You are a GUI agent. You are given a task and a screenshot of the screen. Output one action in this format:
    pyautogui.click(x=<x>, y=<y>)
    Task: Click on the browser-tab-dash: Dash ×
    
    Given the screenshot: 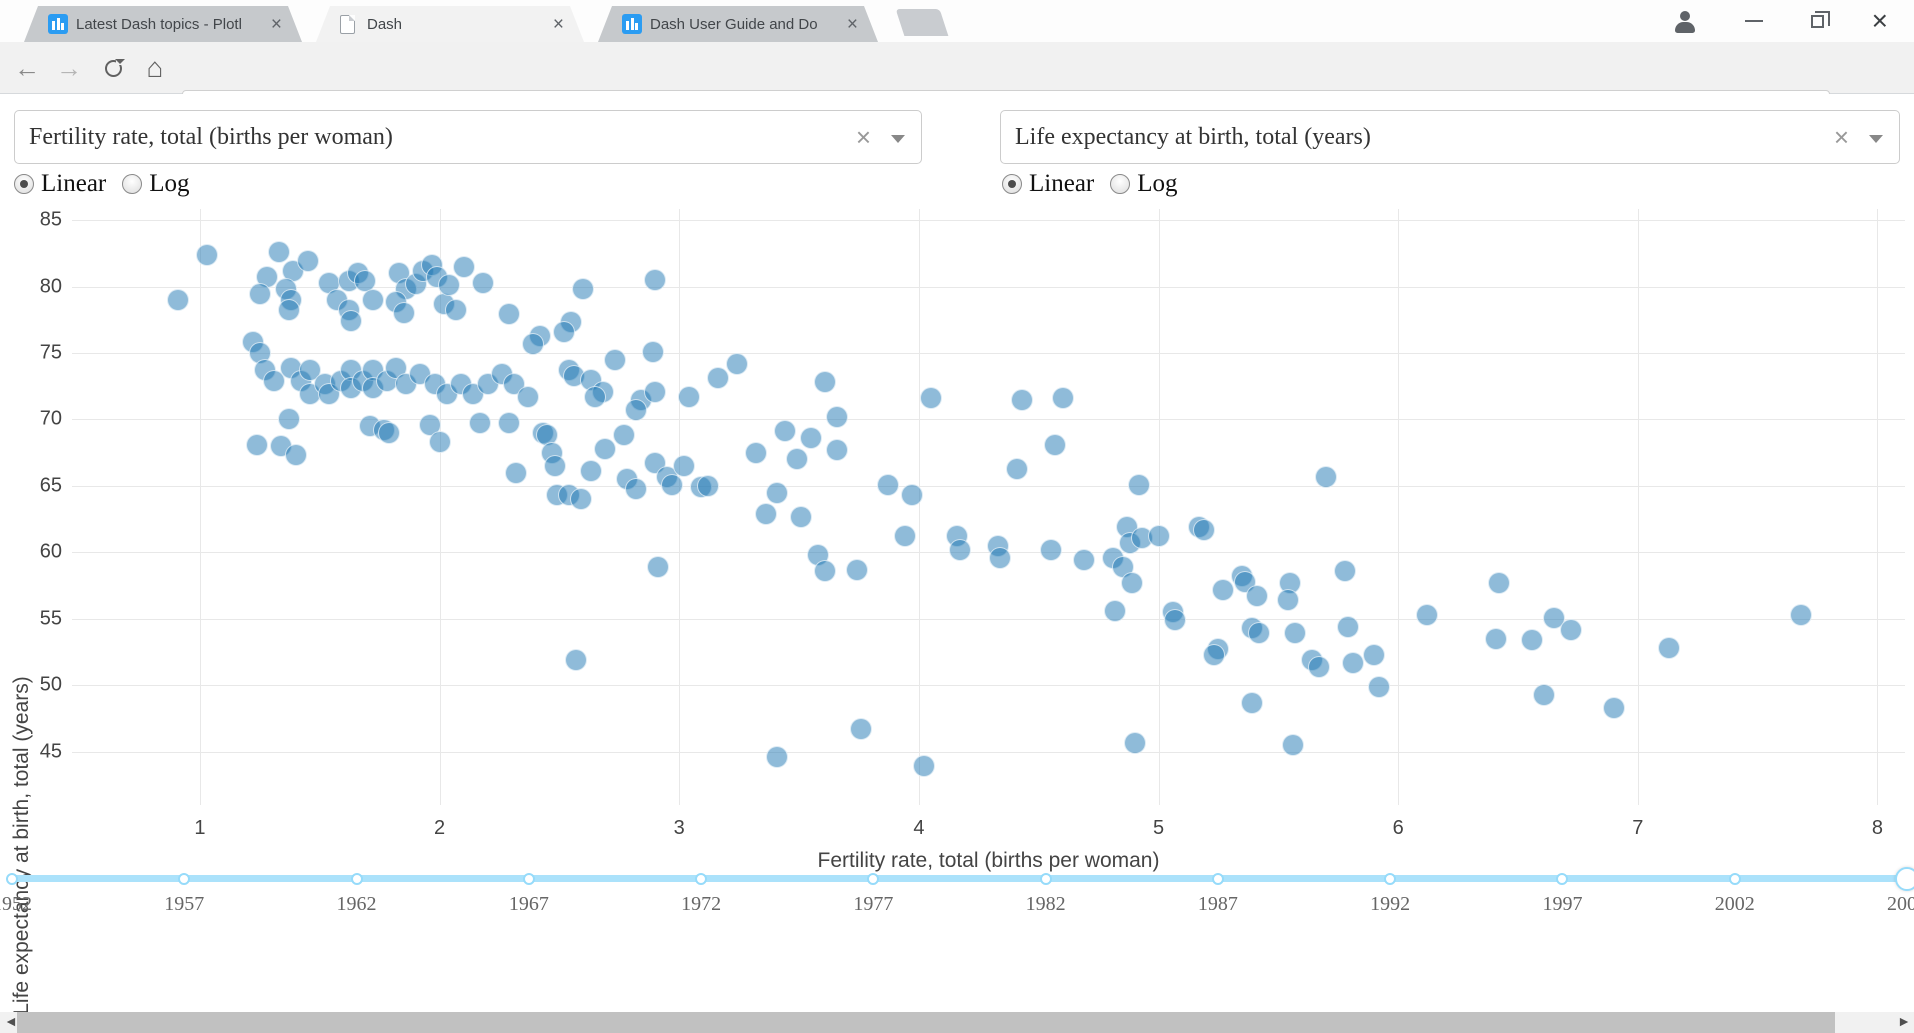 What is the action you would take?
    pyautogui.click(x=450, y=24)
    